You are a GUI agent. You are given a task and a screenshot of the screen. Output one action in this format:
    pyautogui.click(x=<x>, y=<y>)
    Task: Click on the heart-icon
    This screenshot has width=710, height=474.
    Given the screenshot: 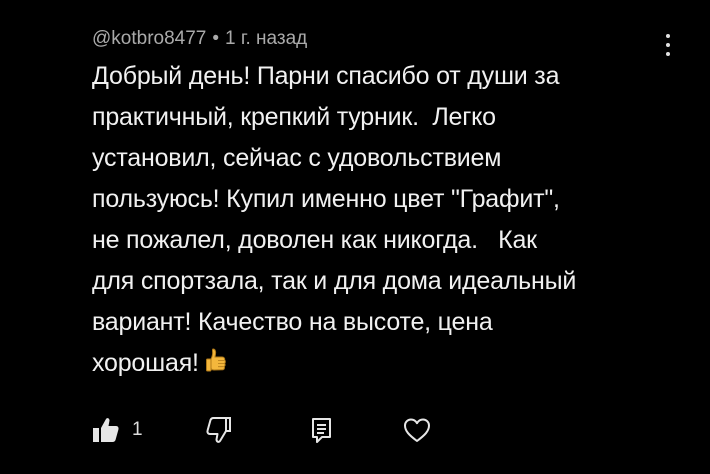 What is the action you would take?
    pyautogui.click(x=417, y=430)
    